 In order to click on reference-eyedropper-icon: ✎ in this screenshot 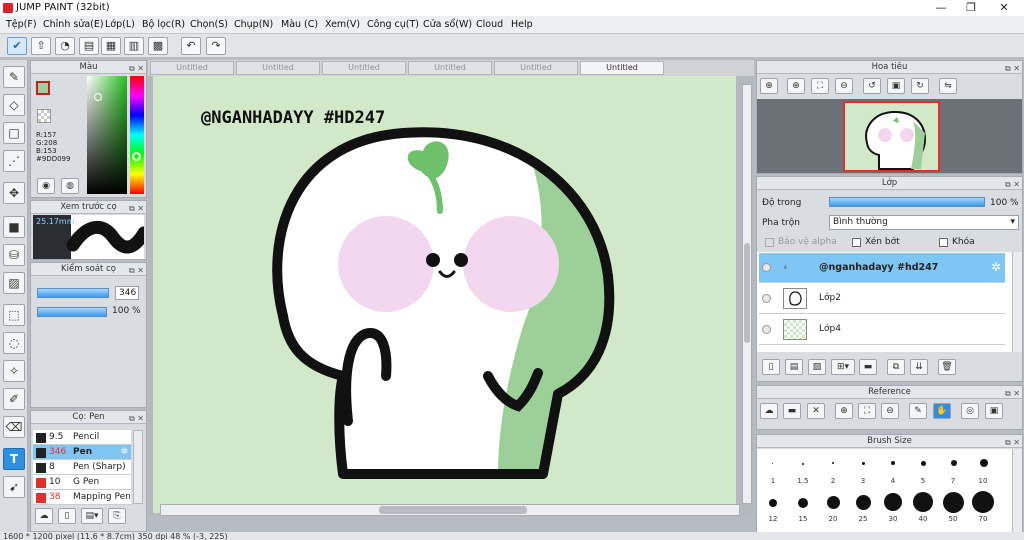, I will do `click(918, 411)`.